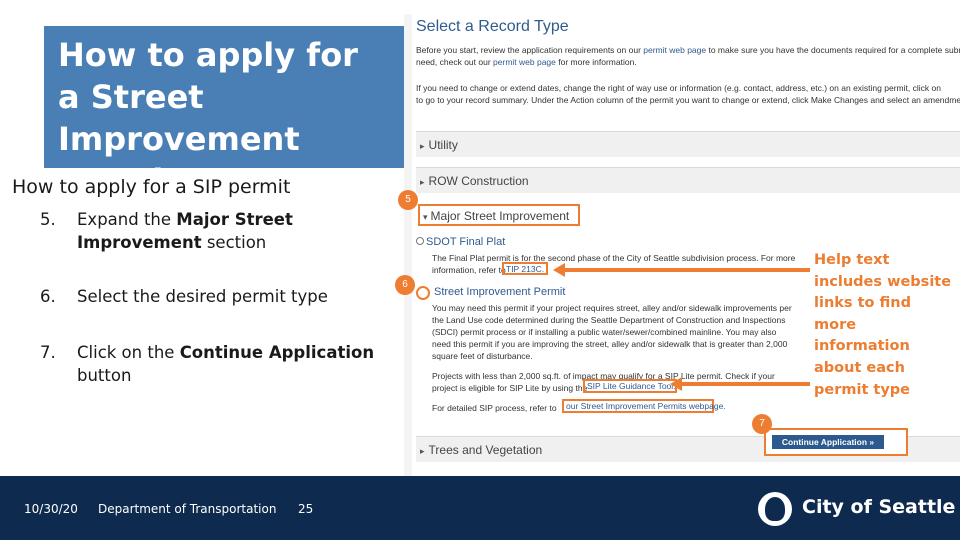 This screenshot has height=540, width=960. What do you see at coordinates (202, 296) in the screenshot?
I see `step-text-pre: Select the desired permit type` at bounding box center [202, 296].